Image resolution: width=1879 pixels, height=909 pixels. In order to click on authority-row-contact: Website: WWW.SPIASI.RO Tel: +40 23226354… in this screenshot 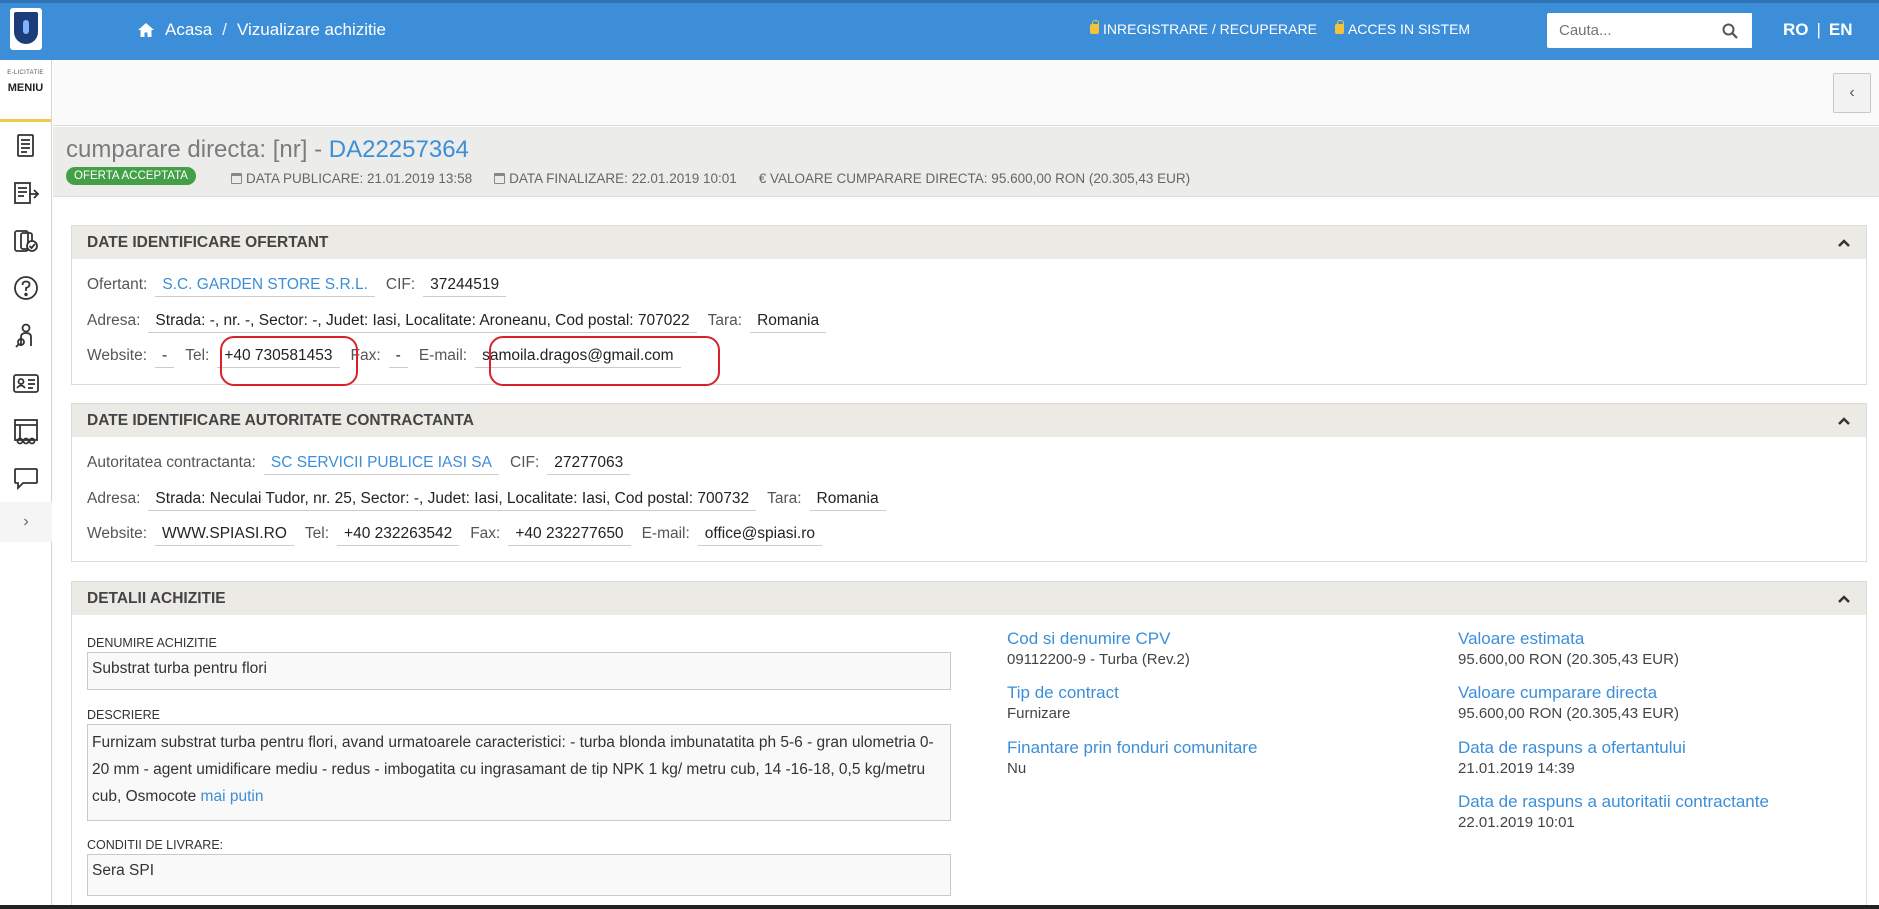, I will do `click(460, 535)`.